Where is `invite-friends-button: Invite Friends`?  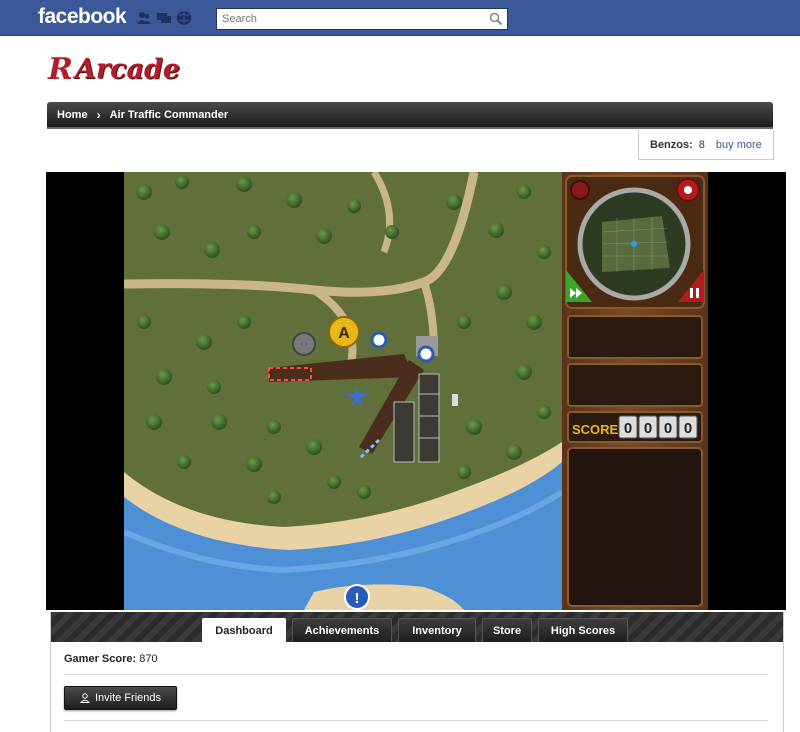
invite-friends-button: Invite Friends is located at coordinates (120, 698).